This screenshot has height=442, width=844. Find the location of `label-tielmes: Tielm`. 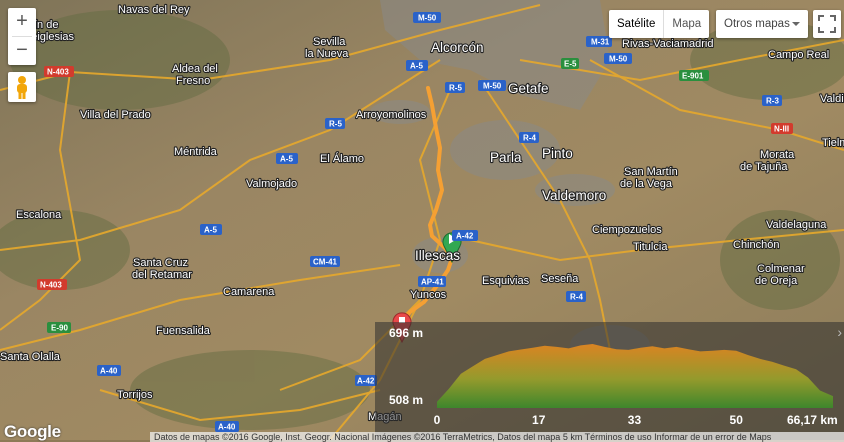

label-tielmes: Tielm is located at coordinates (833, 143).